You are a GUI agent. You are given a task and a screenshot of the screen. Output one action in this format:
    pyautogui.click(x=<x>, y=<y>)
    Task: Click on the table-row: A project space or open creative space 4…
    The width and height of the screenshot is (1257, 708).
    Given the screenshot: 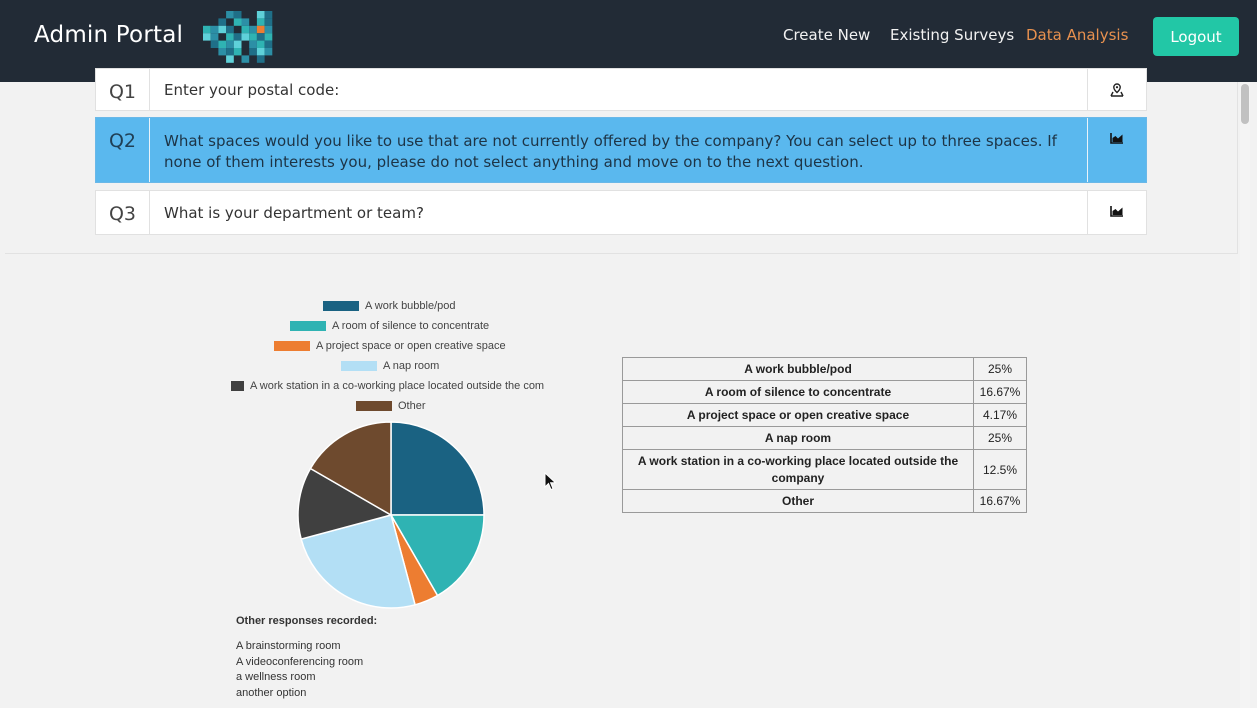 What is the action you would take?
    pyautogui.click(x=824, y=415)
    